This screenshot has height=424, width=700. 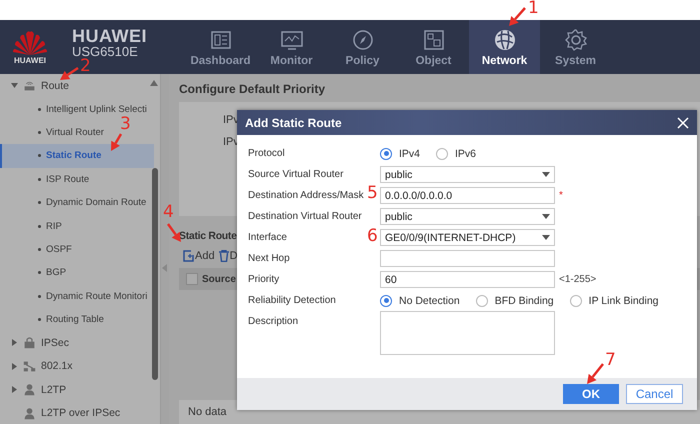 What do you see at coordinates (80, 390) in the screenshot?
I see `sidebar-item: L2TP` at bounding box center [80, 390].